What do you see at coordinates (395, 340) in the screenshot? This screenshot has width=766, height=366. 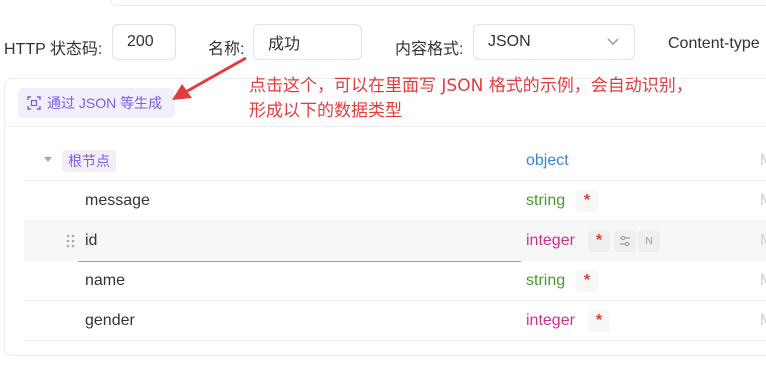 I see `row-divider` at bounding box center [395, 340].